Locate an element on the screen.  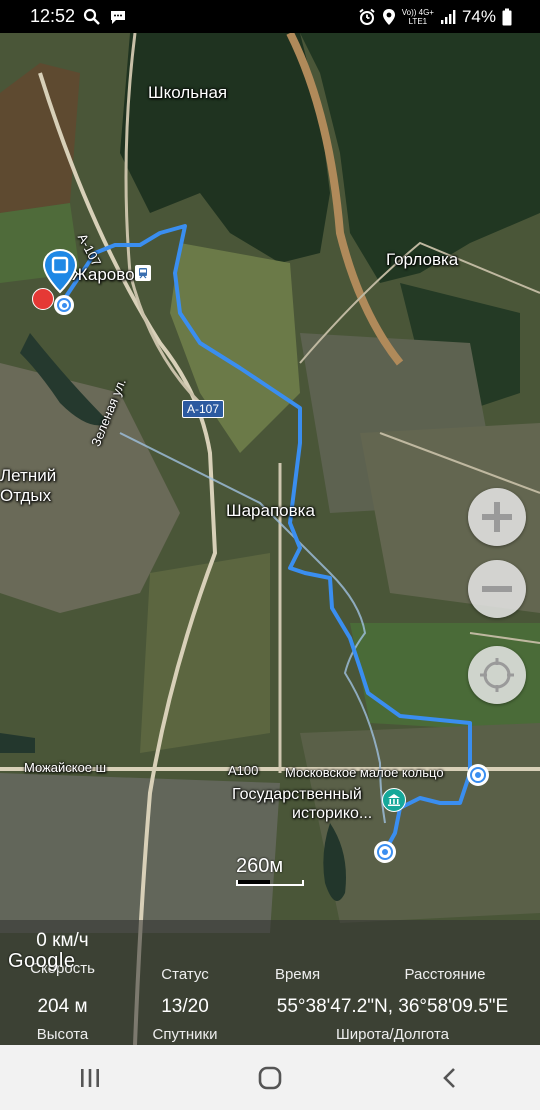
status-bar: 12:52 Vo)) 4G+ LTE1 74% is located at coordinates (270, 16).